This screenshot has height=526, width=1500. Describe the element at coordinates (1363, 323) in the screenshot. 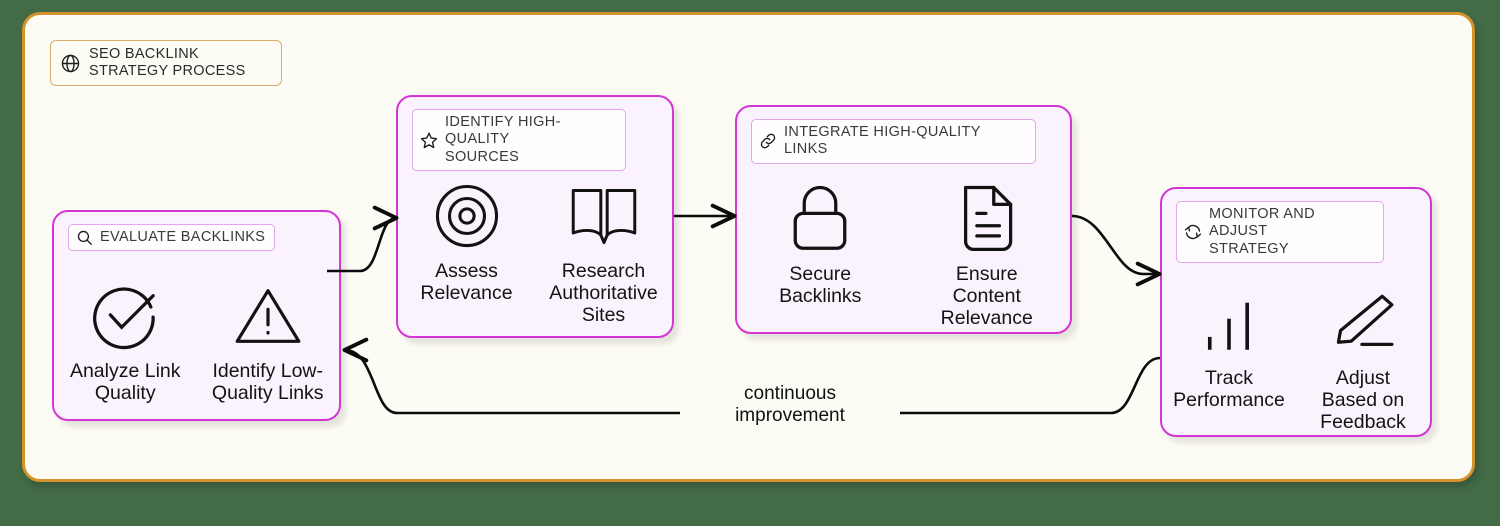

I see `pencil-icon` at that location.